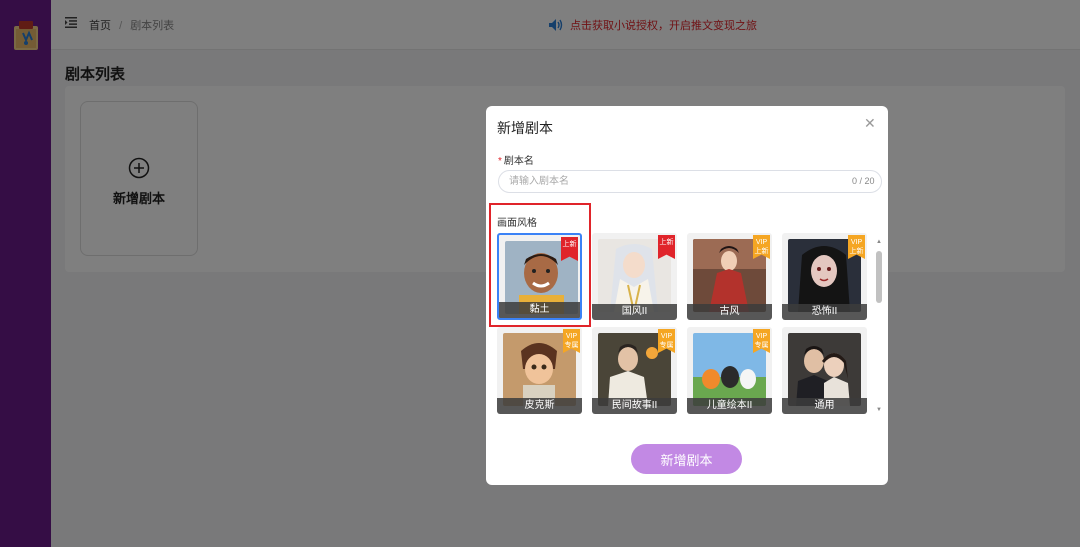 This screenshot has height=547, width=1080. What do you see at coordinates (539, 276) in the screenshot?
I see `style-option-clay: 上新 黏土` at bounding box center [539, 276].